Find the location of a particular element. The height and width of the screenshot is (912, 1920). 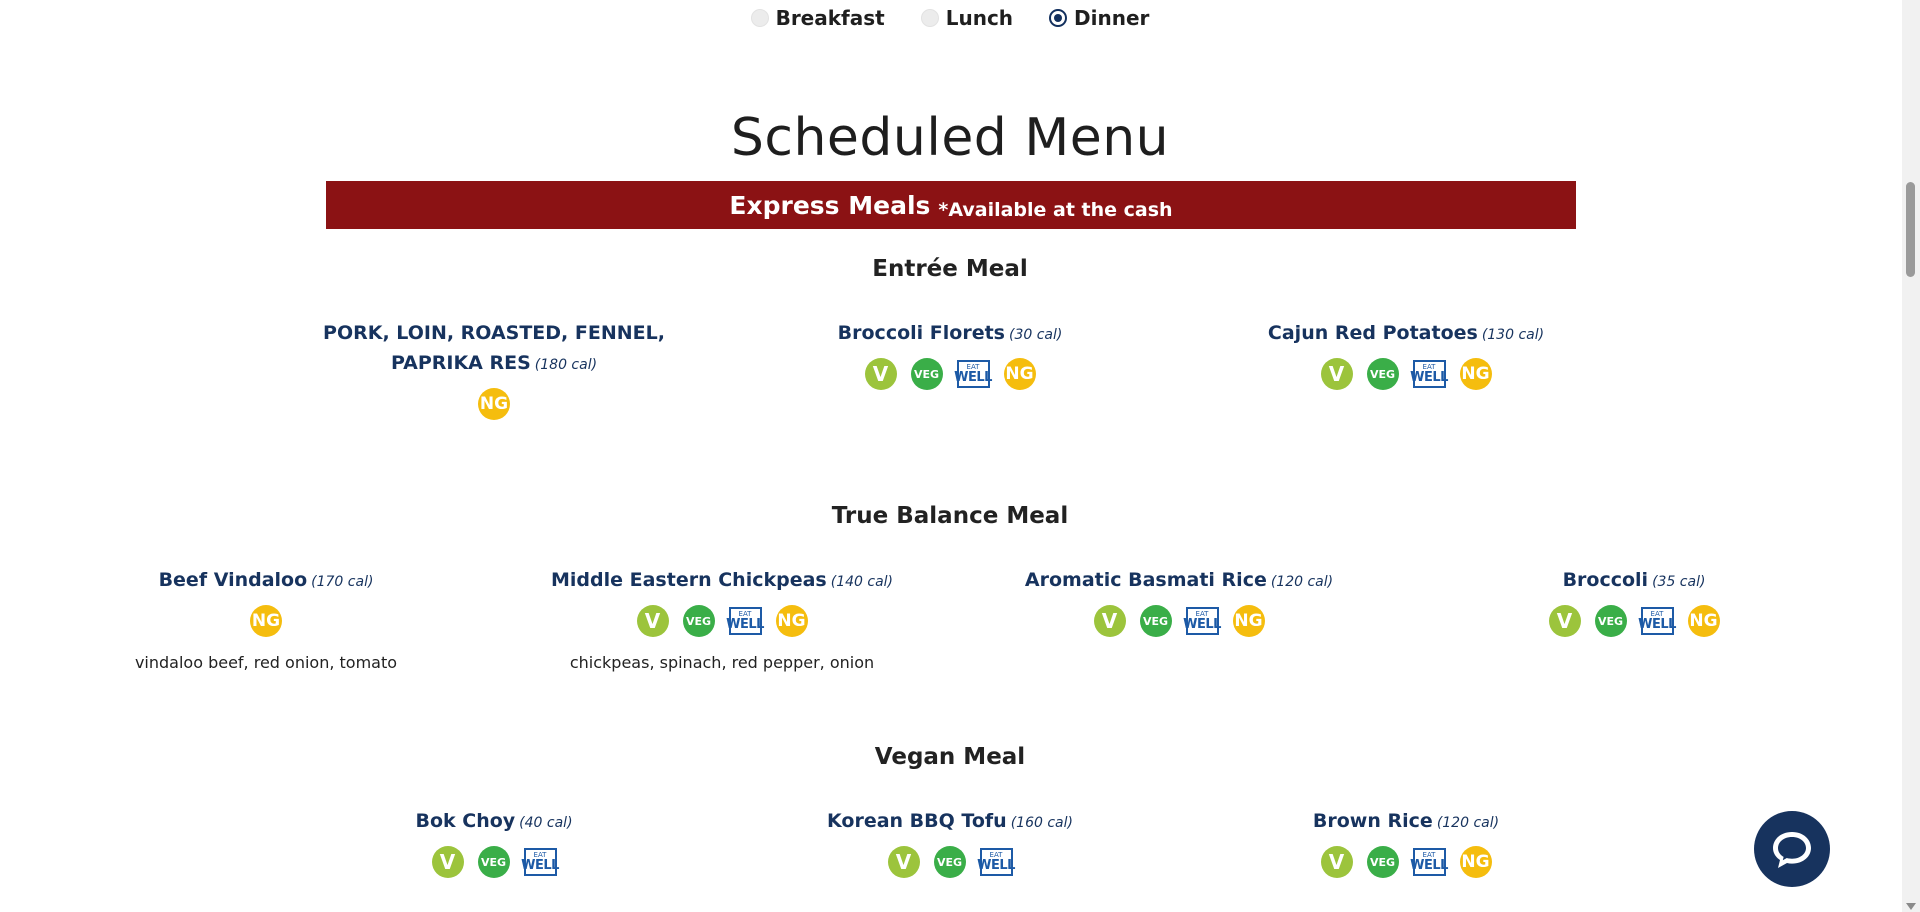

menu-item-name: Middle Eastern Chickpeas is located at coordinates (689, 580).